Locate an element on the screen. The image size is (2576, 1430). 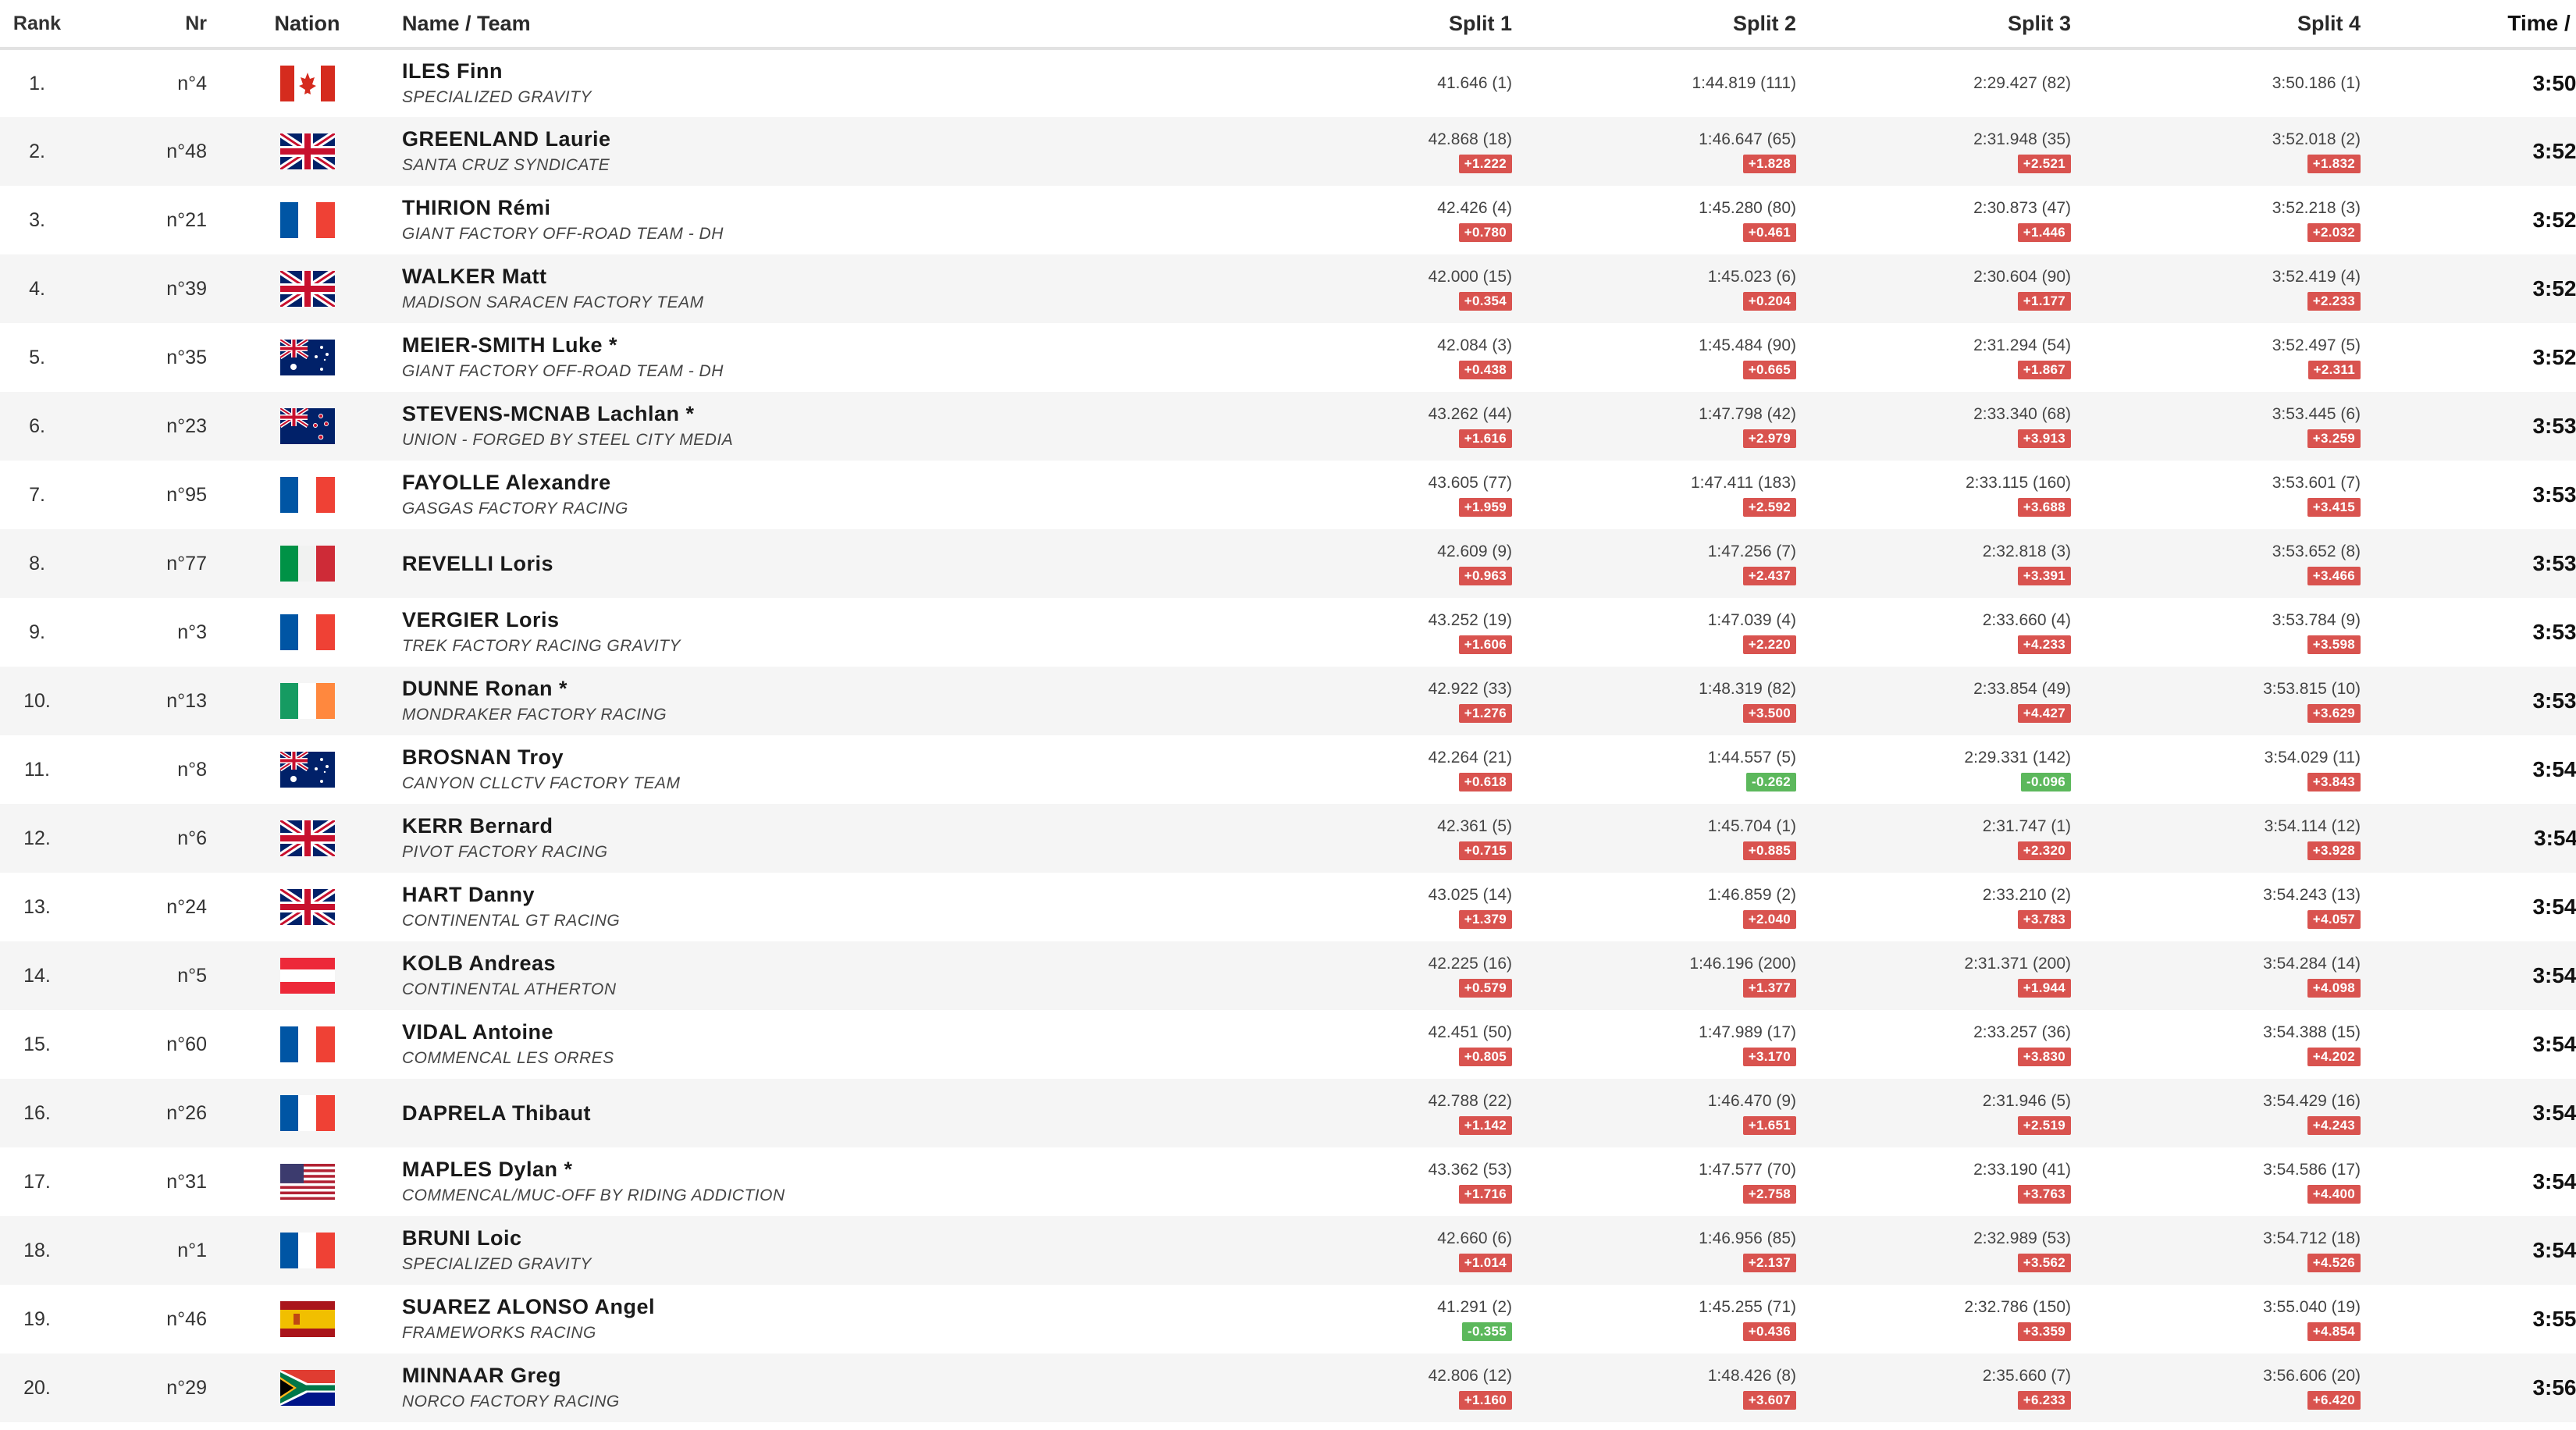
rider-name-link: BRUNI Loic is located at coordinates (808, 1237).